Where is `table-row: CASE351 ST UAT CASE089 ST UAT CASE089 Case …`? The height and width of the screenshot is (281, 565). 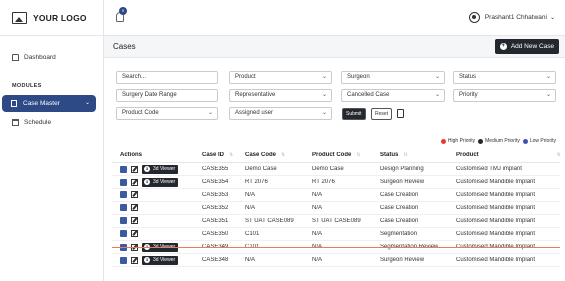 table-row: CASE351 ST UAT CASE089 ST UAT CASE089 Case … is located at coordinates (336, 221).